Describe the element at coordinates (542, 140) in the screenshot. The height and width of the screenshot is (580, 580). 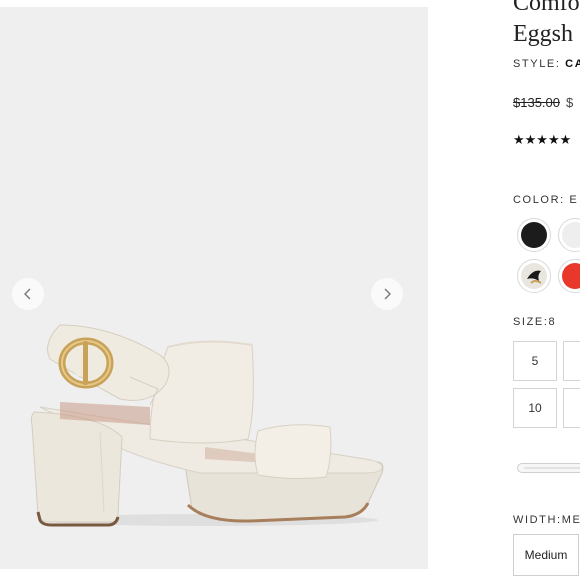
I see `rating-stars: ★★★★★` at that location.